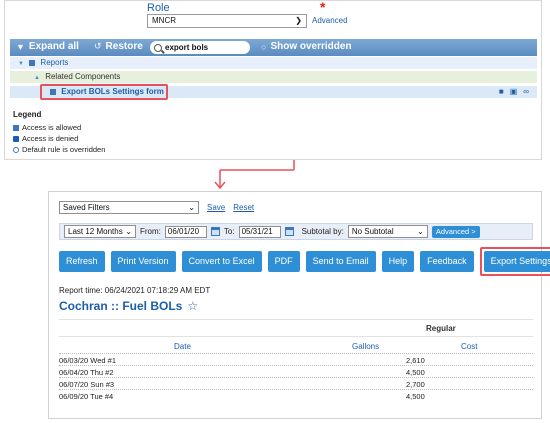 This screenshot has height=423, width=550. I want to click on report-time: Report time: 06/24/2021 07:18:29 AM EDT, so click(135, 290).